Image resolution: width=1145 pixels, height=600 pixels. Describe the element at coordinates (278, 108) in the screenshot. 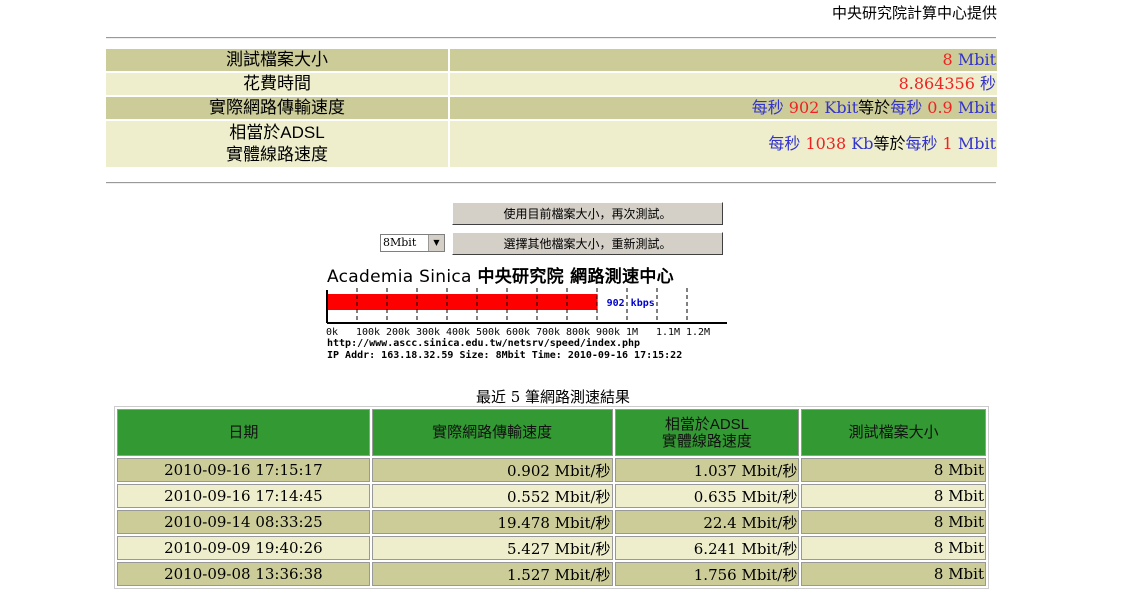

I see `summary-label: 實際網路傳輸速度` at that location.